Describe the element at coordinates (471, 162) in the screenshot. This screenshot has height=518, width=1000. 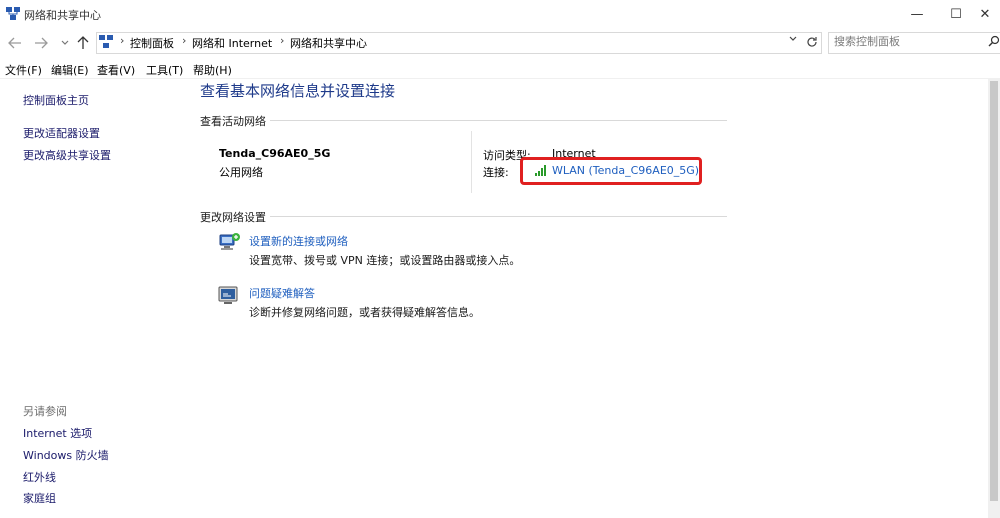
I see `network-divider` at that location.